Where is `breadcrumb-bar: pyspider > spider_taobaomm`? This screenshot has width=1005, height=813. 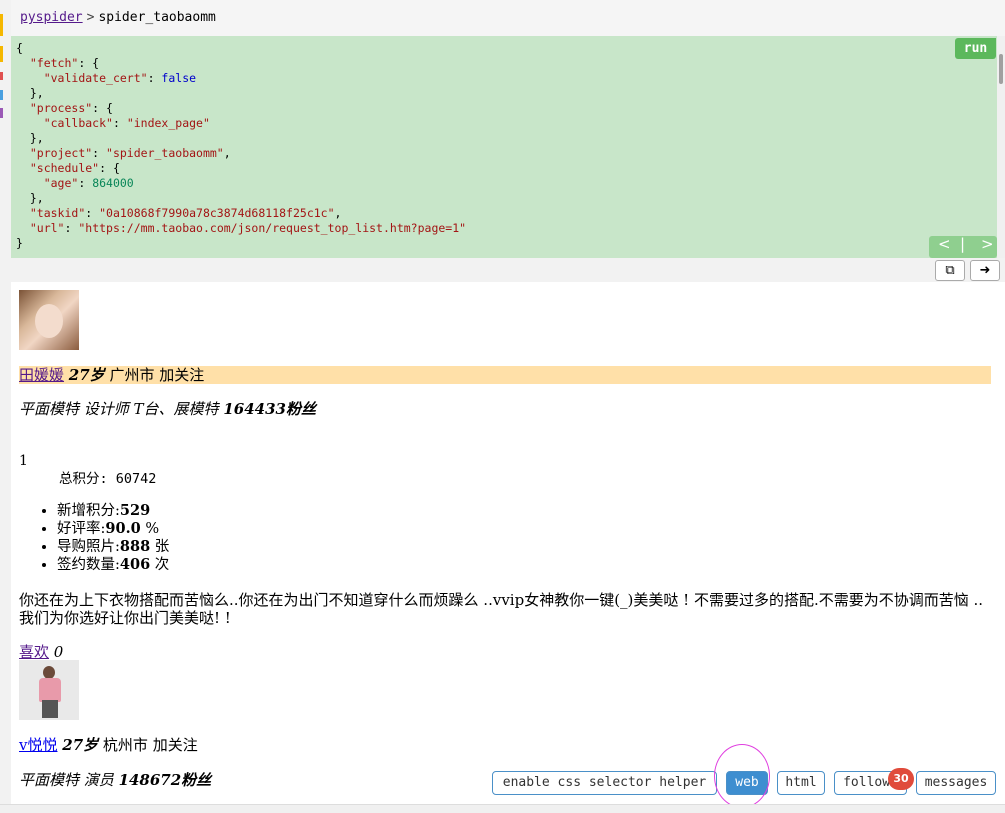
breadcrumb-bar: pyspider > spider_taobaomm is located at coordinates (508, 18).